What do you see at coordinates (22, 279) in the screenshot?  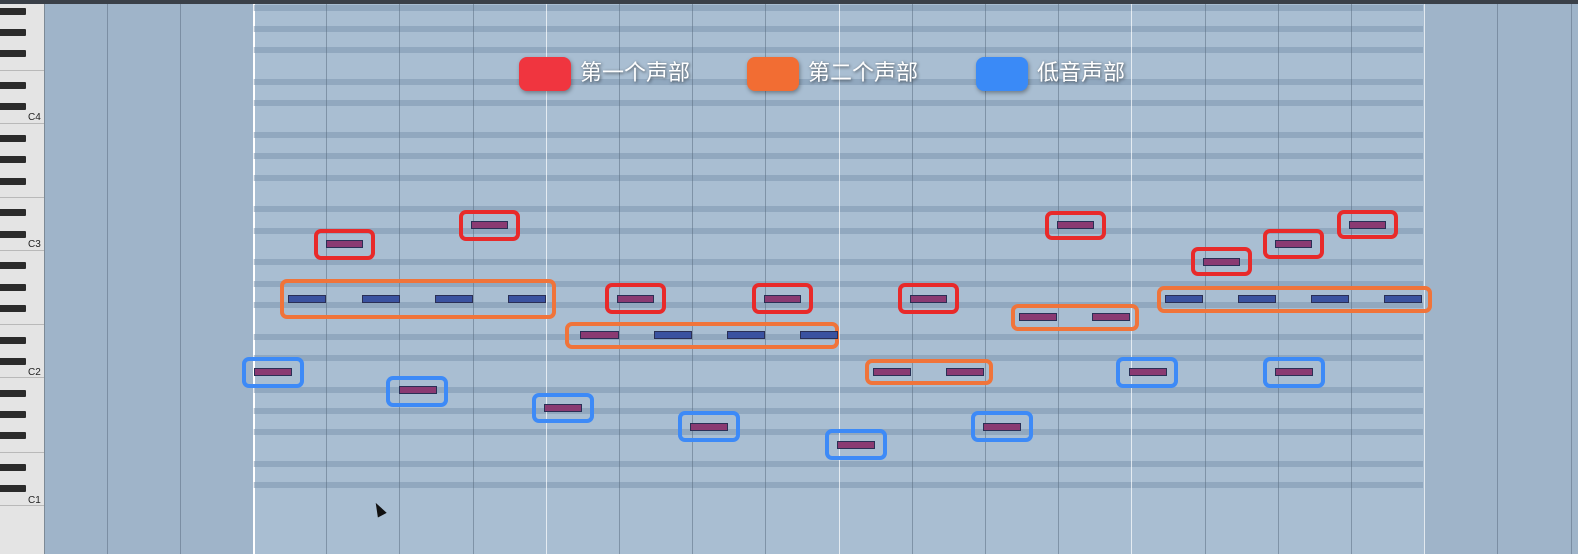 I see `piano-keyboard: C4 C3 C2 C1` at bounding box center [22, 279].